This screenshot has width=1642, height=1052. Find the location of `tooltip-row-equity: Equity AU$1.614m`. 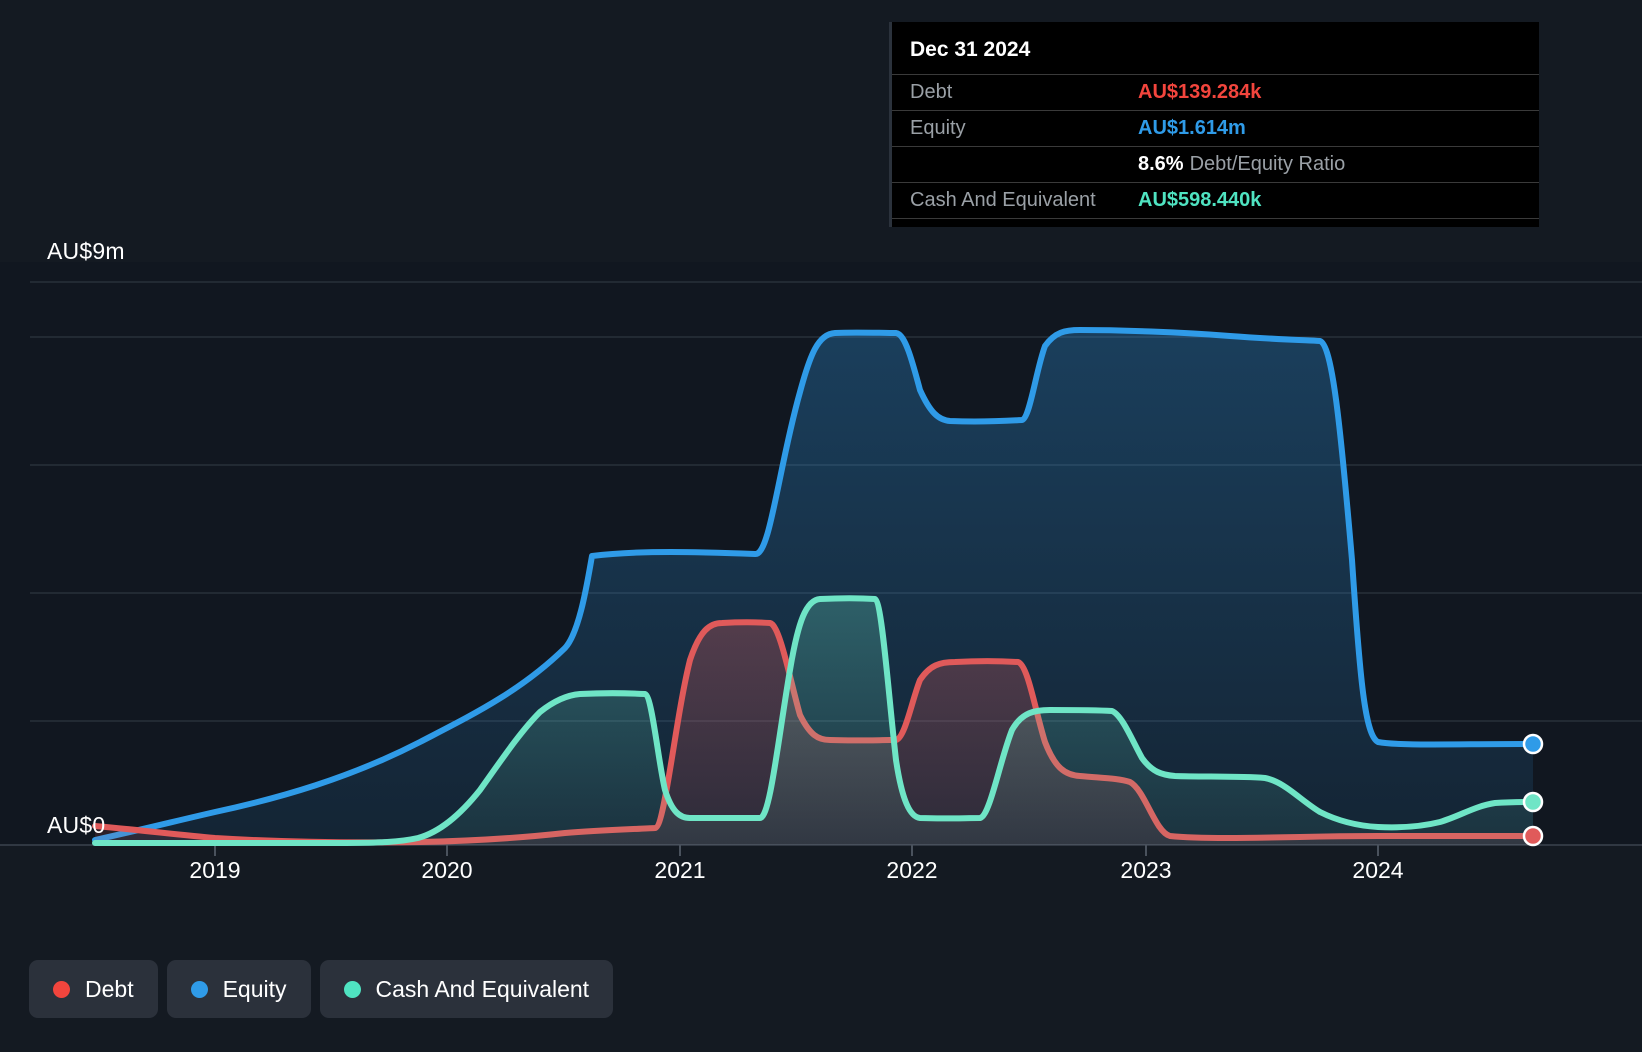

tooltip-row-equity: Equity AU$1.614m is located at coordinates (1215, 128).